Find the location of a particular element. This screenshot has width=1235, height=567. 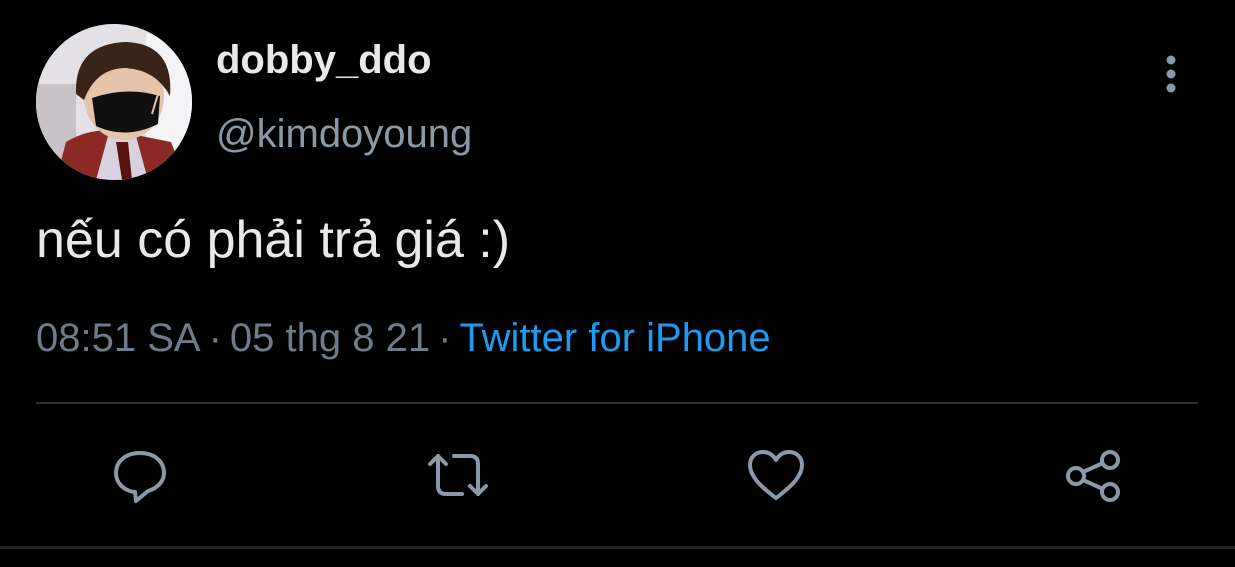

display-name: dobby_ddo is located at coordinates (324, 60).